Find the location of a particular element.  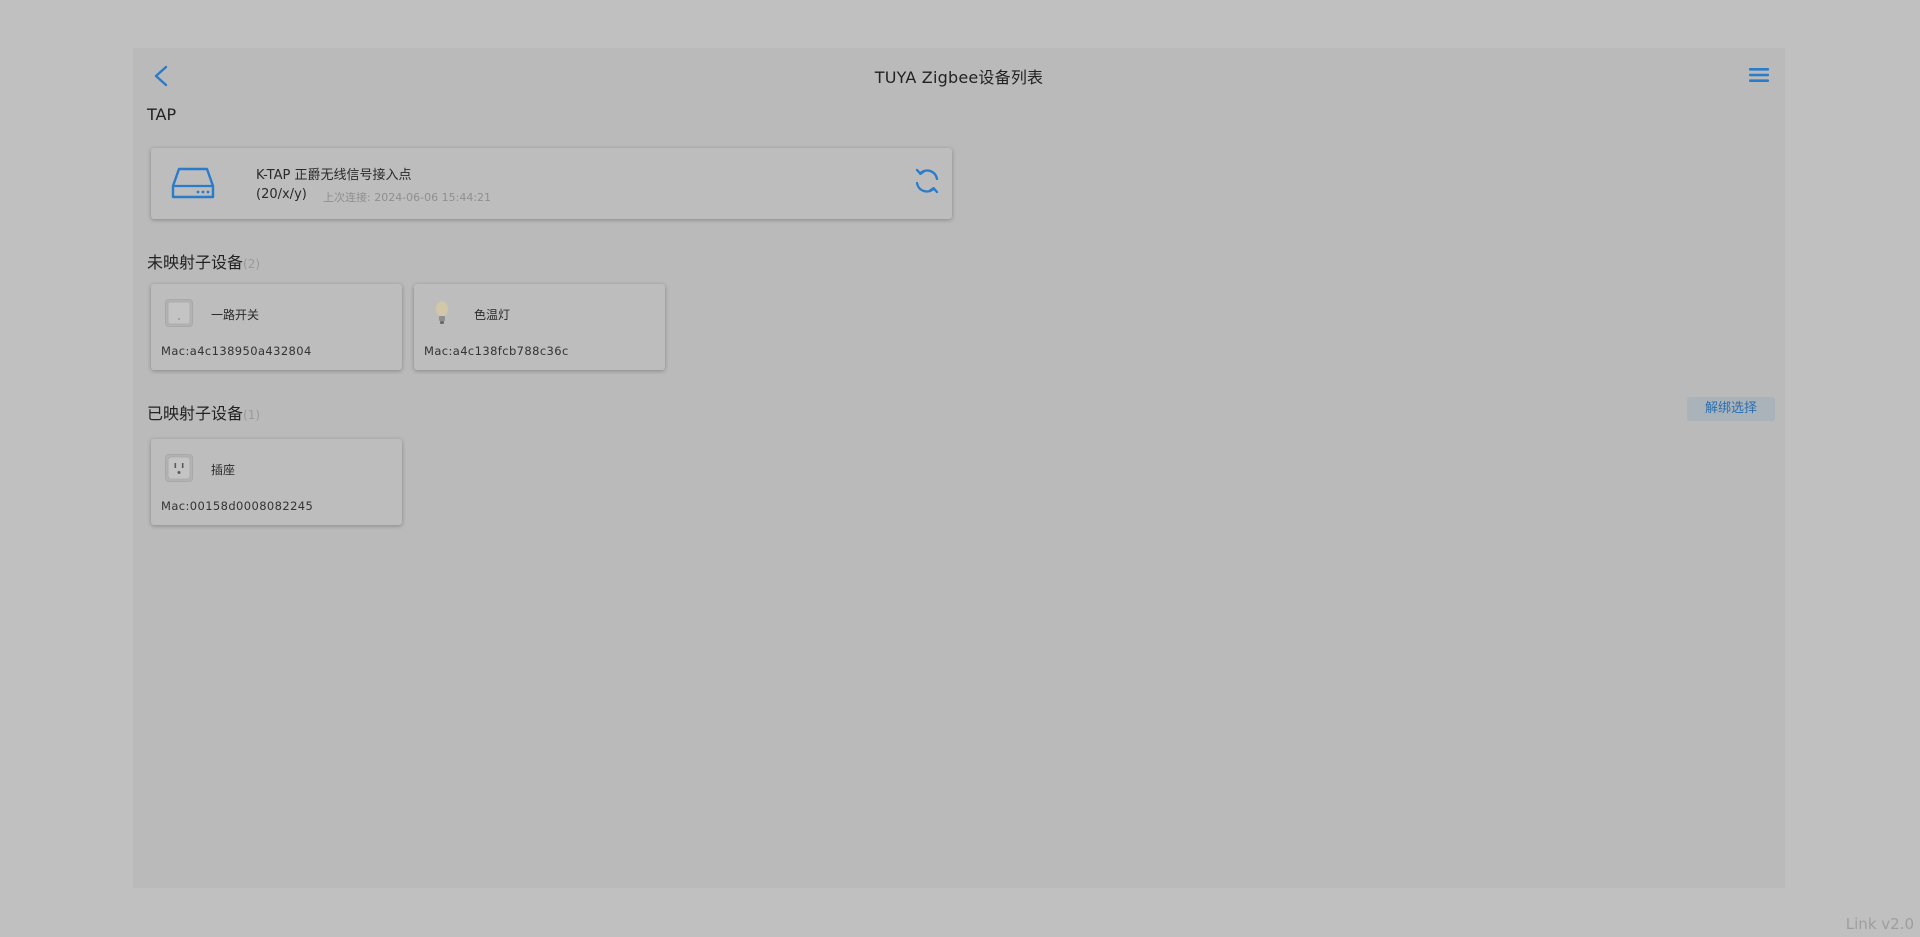

page-title: TUYA Zigbee设备列表 is located at coordinates (959, 77).